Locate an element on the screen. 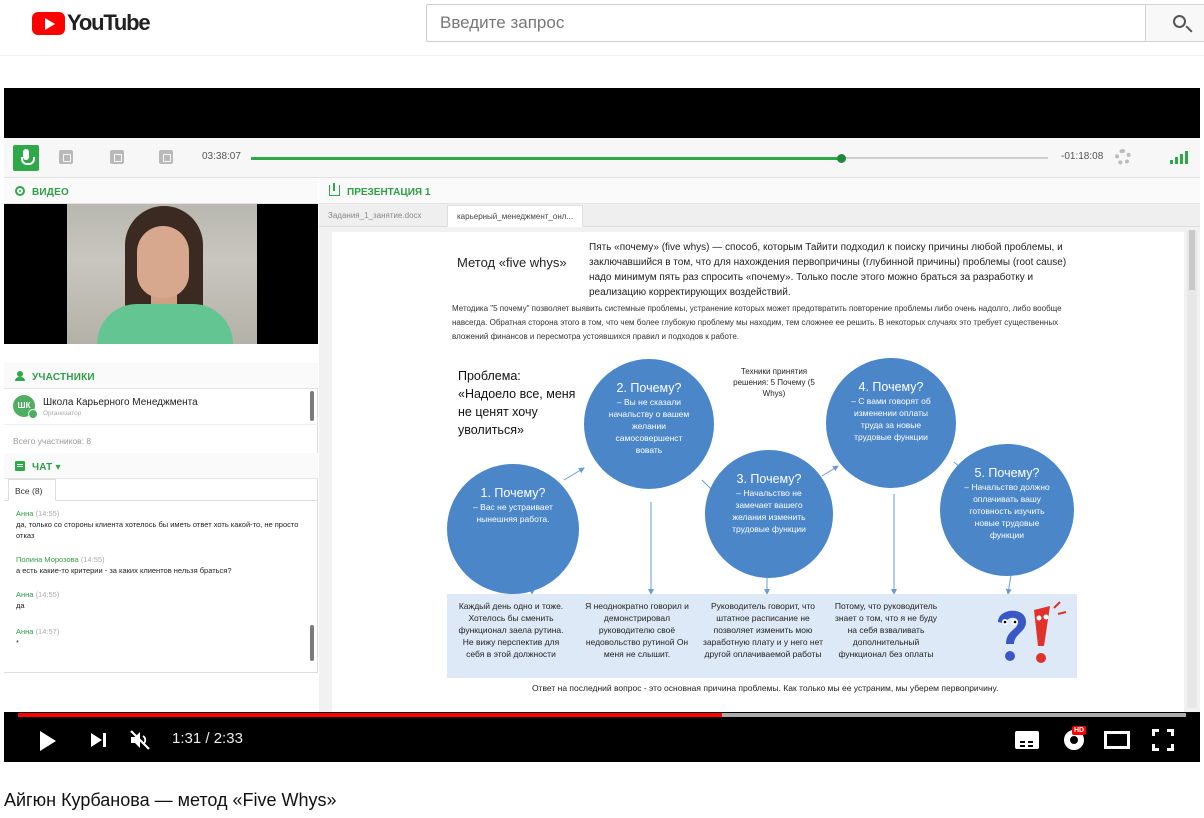 This screenshot has height=818, width=1204. fullscreen-button is located at coordinates (1163, 740).